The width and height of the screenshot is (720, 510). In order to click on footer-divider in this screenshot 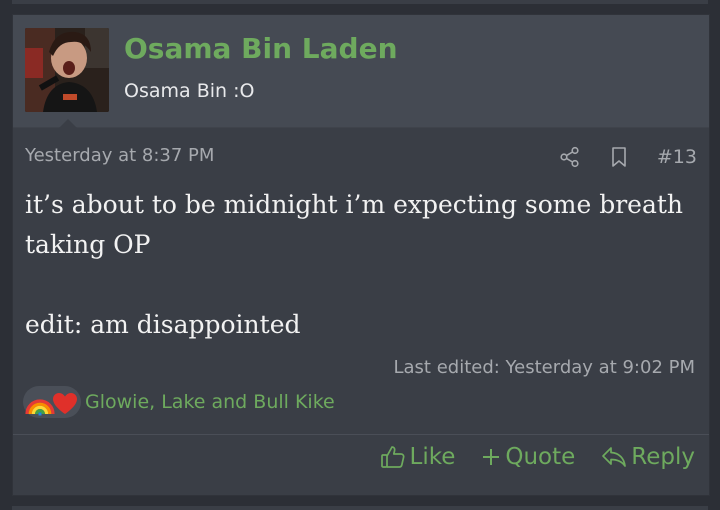, I will do `click(361, 434)`.